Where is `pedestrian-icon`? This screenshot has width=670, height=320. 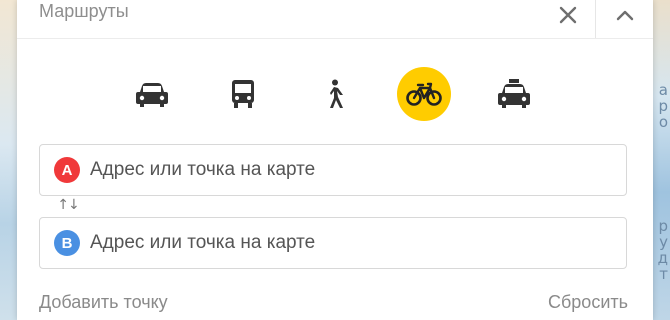
pedestrian-icon is located at coordinates (336, 93).